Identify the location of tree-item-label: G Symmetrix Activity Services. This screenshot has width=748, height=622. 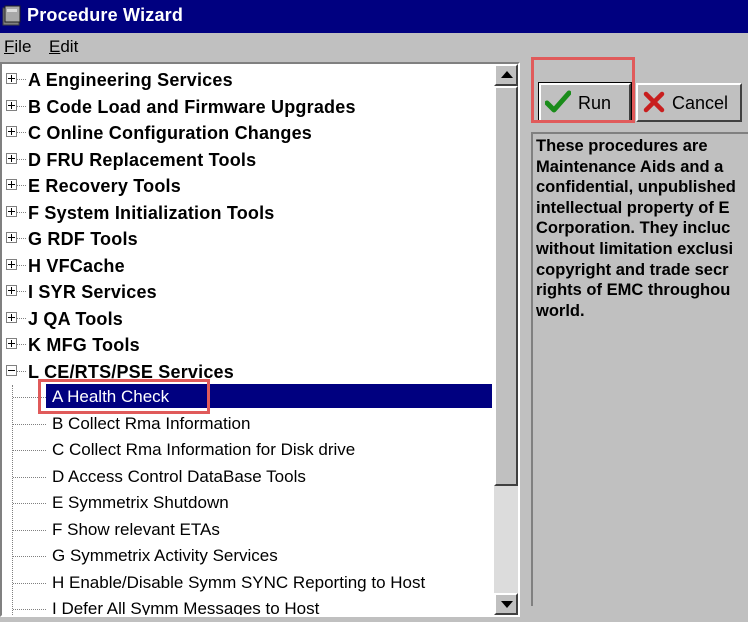
(165, 555).